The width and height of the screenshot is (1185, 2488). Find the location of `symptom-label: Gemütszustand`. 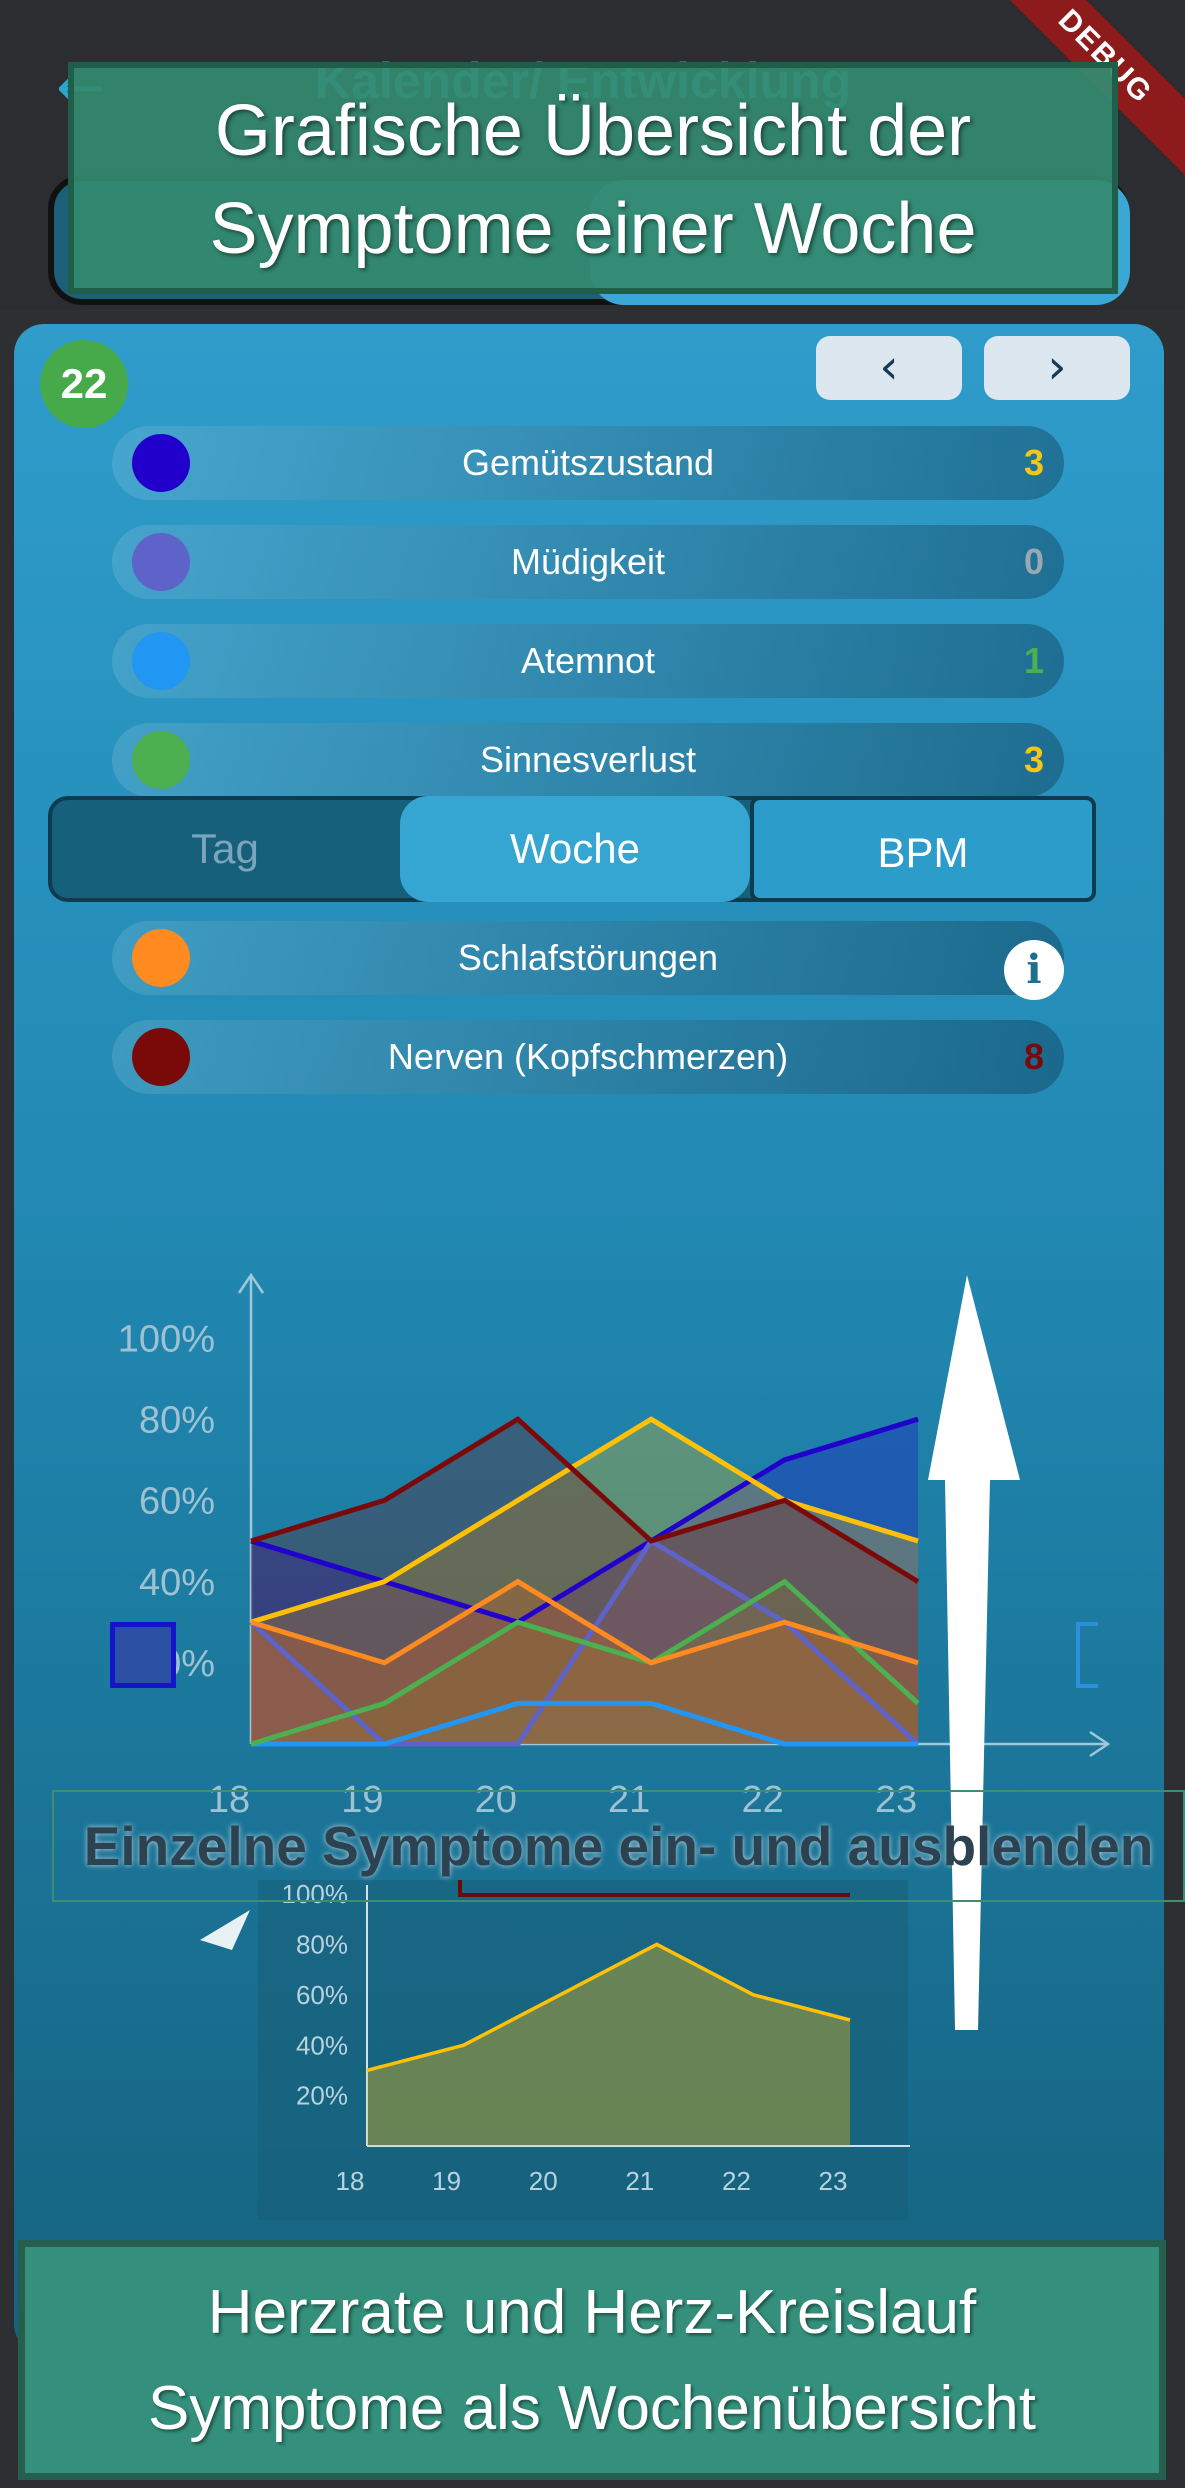

symptom-label: Gemütszustand is located at coordinates (588, 462).